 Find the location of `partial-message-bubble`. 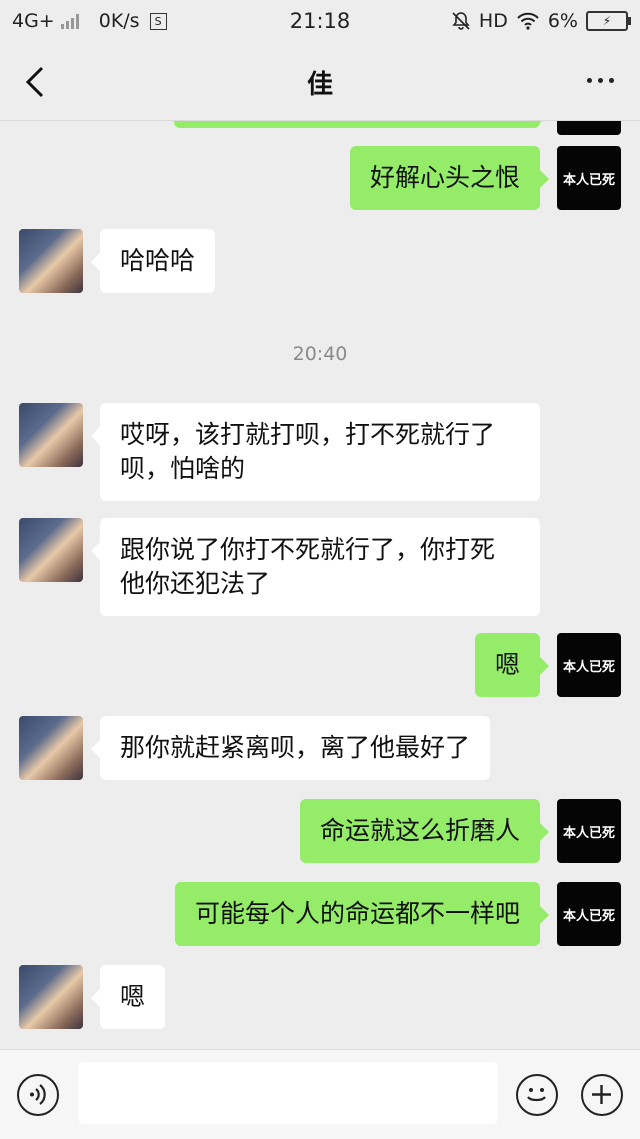

partial-message-bubble is located at coordinates (361, 124).